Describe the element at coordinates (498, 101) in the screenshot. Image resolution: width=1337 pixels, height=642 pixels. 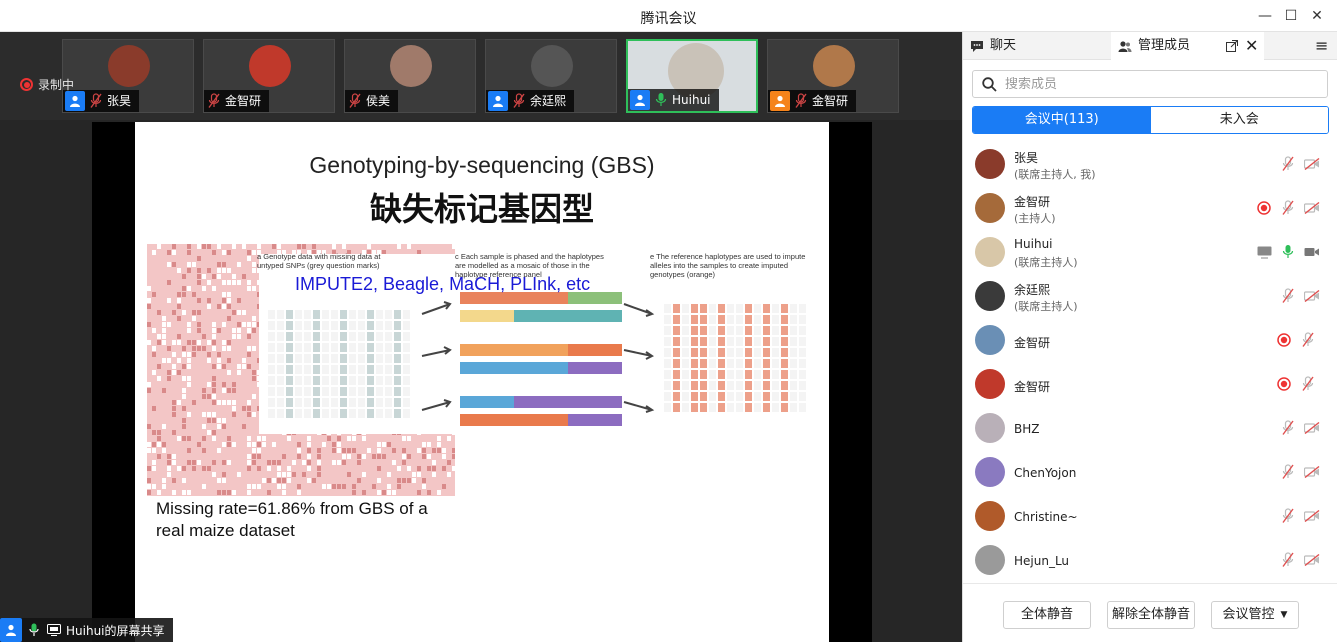
I see `user-badge-icon` at that location.